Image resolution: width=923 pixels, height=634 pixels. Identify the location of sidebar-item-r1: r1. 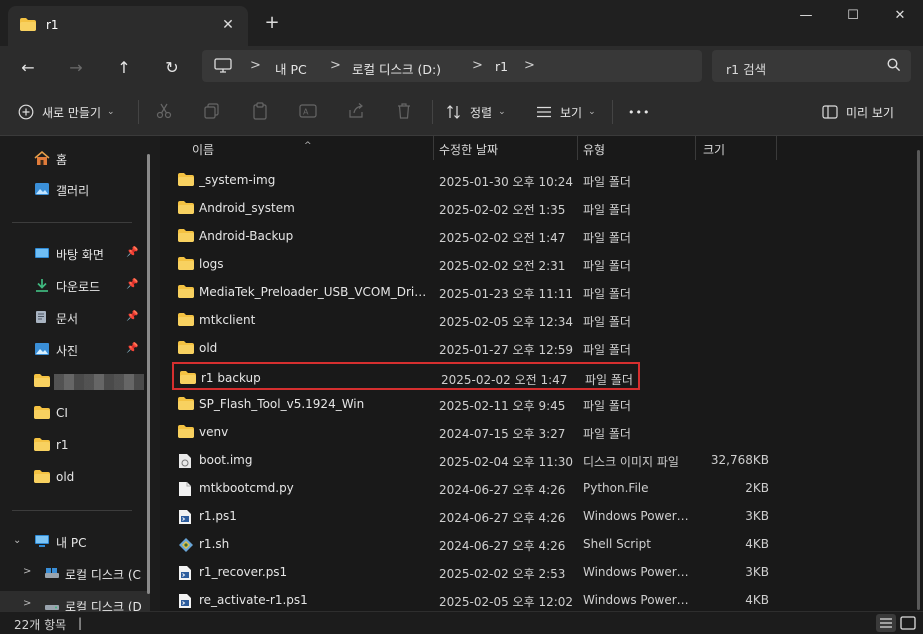
(75, 445).